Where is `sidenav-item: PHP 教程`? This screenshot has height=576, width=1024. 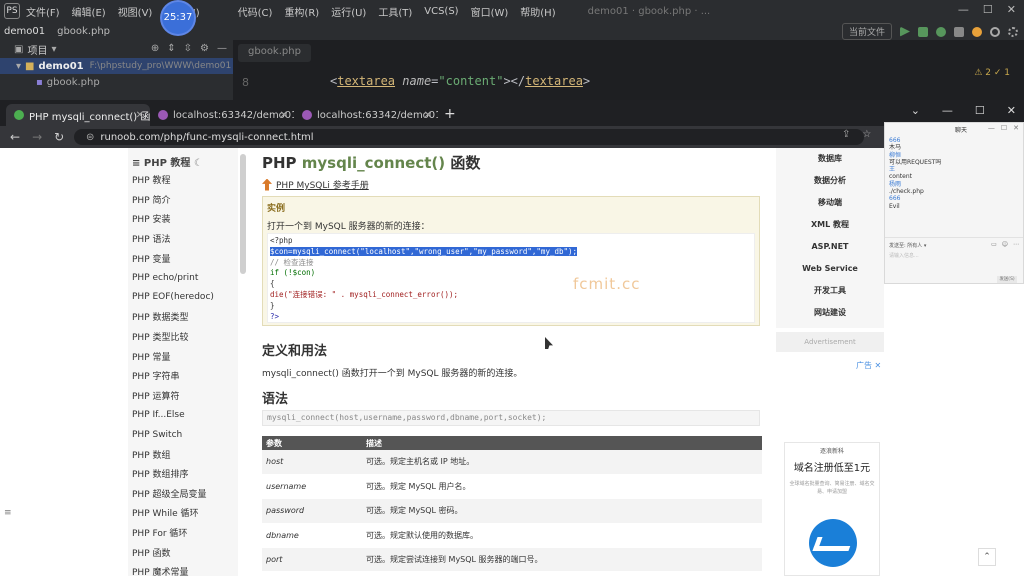
sidenav-item: PHP 教程 is located at coordinates (183, 180).